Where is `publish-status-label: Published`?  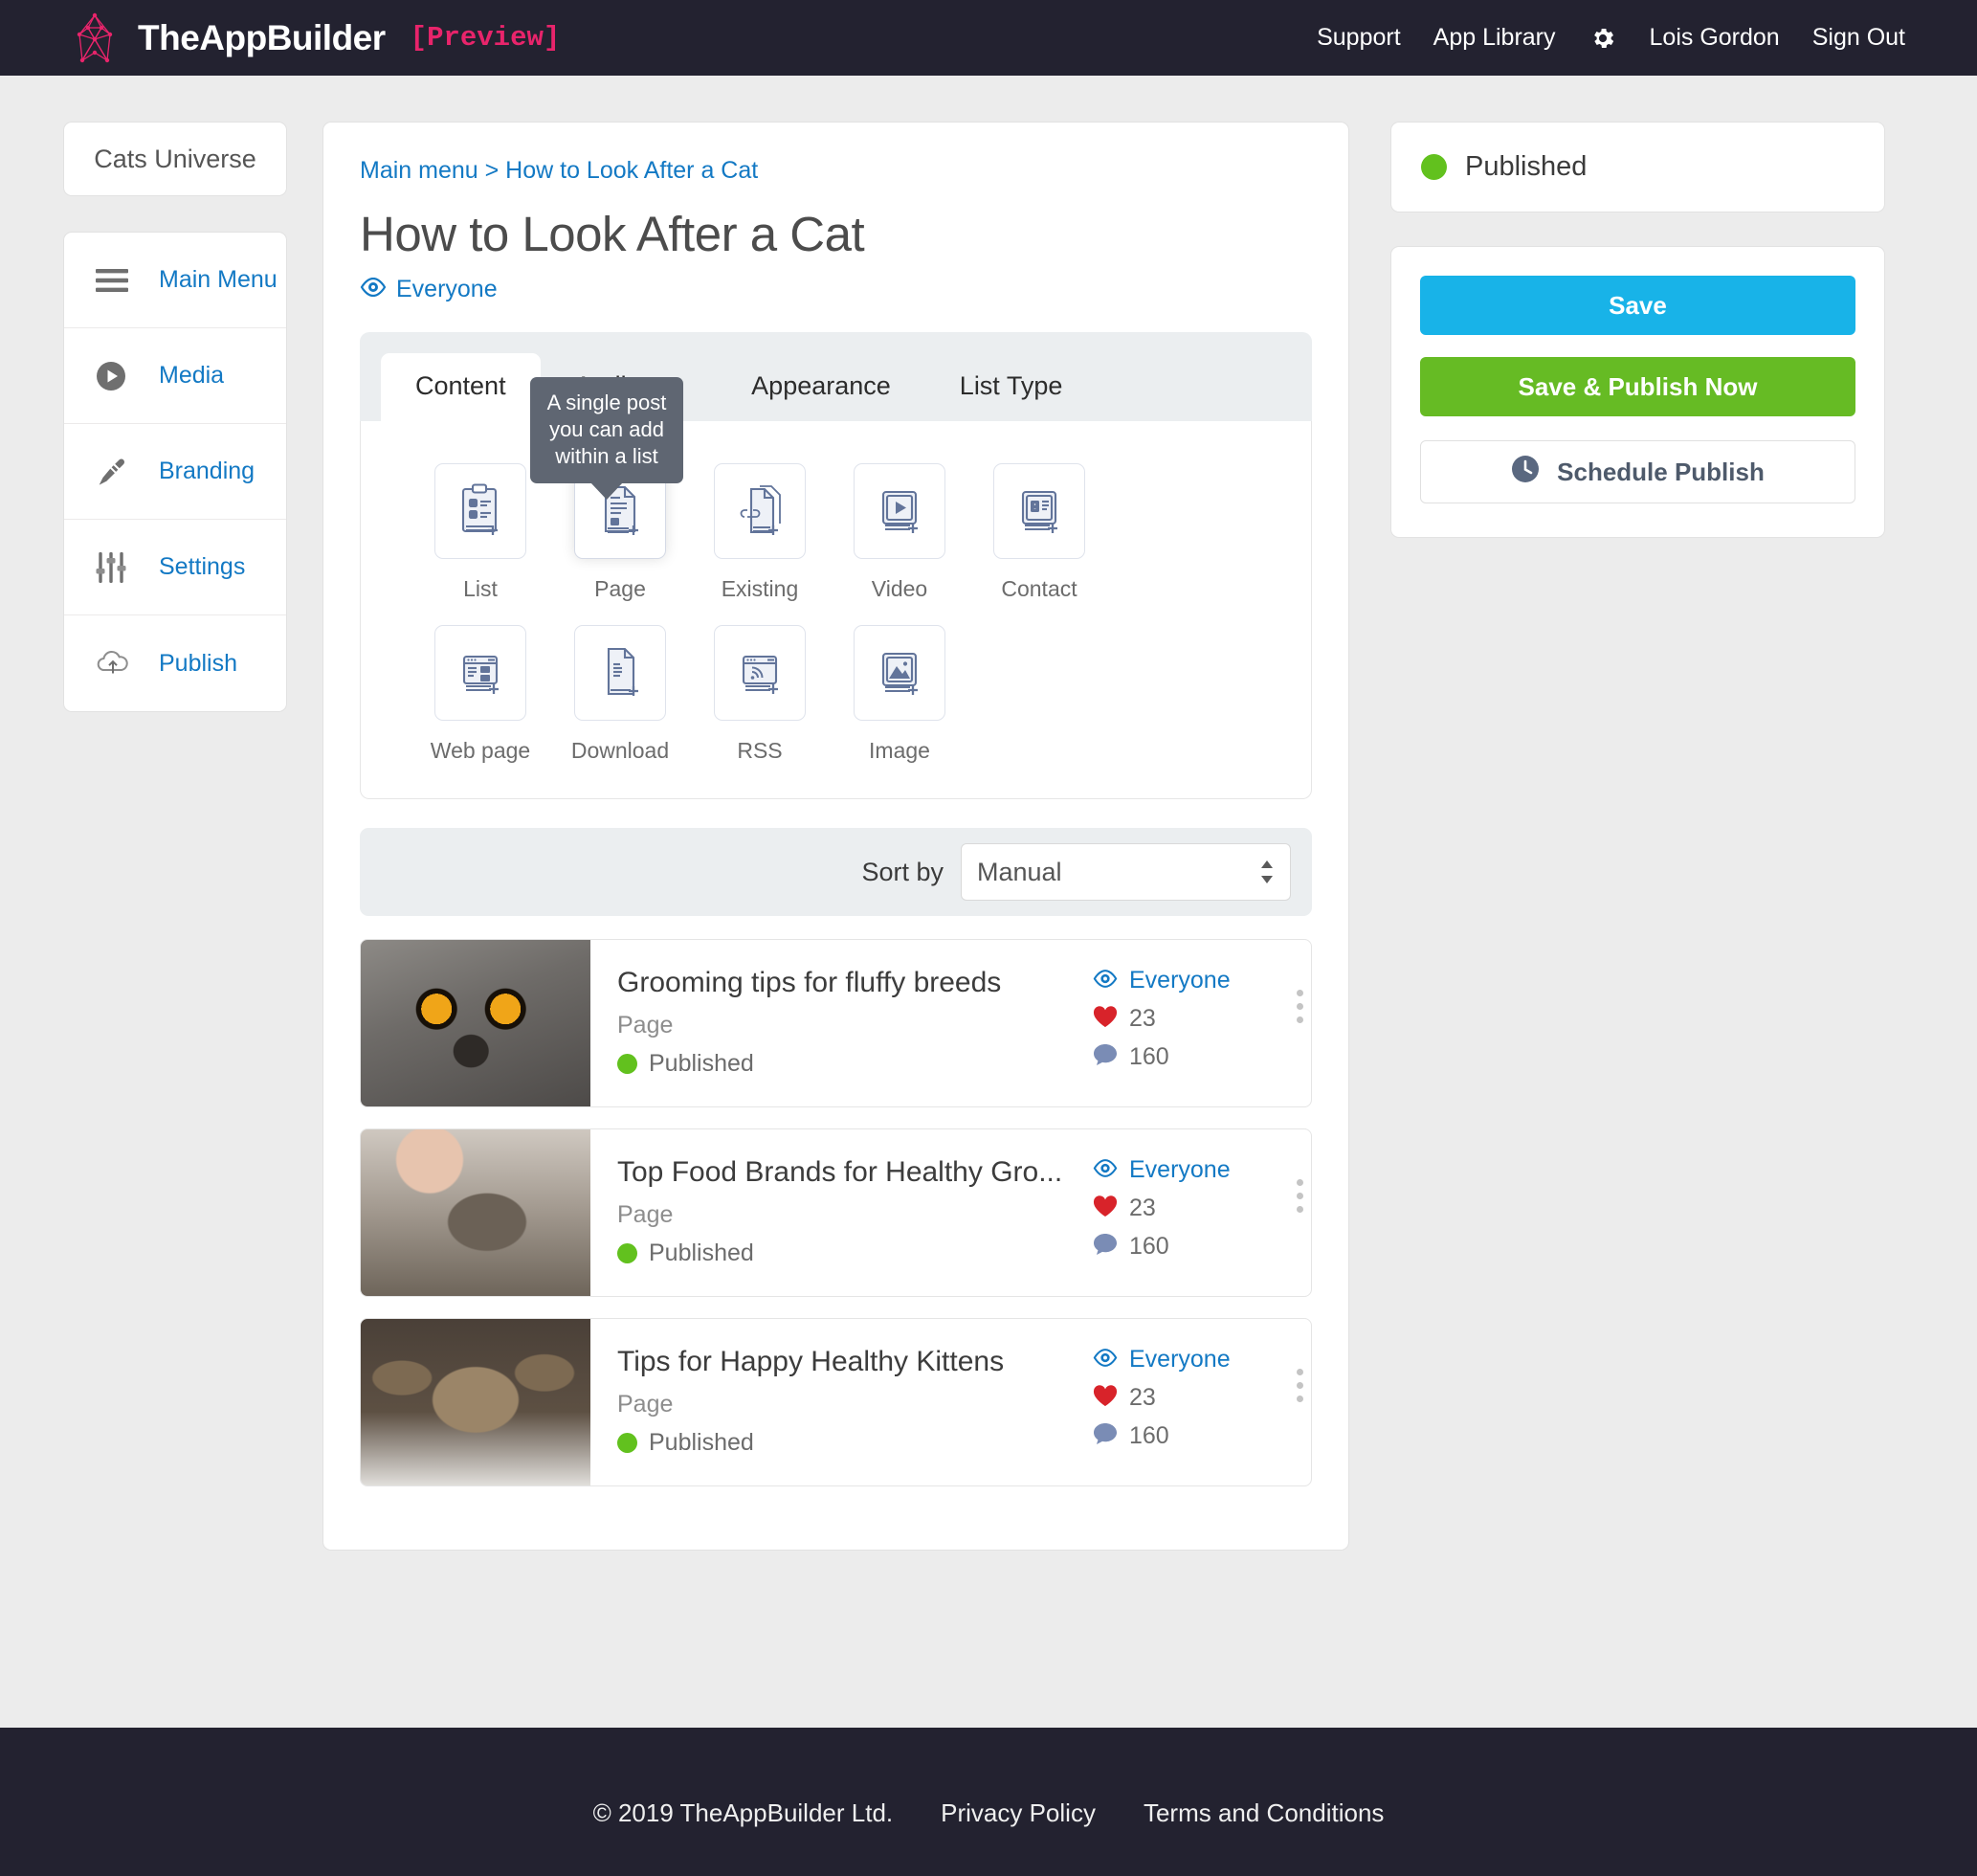 publish-status-label: Published is located at coordinates (1527, 166).